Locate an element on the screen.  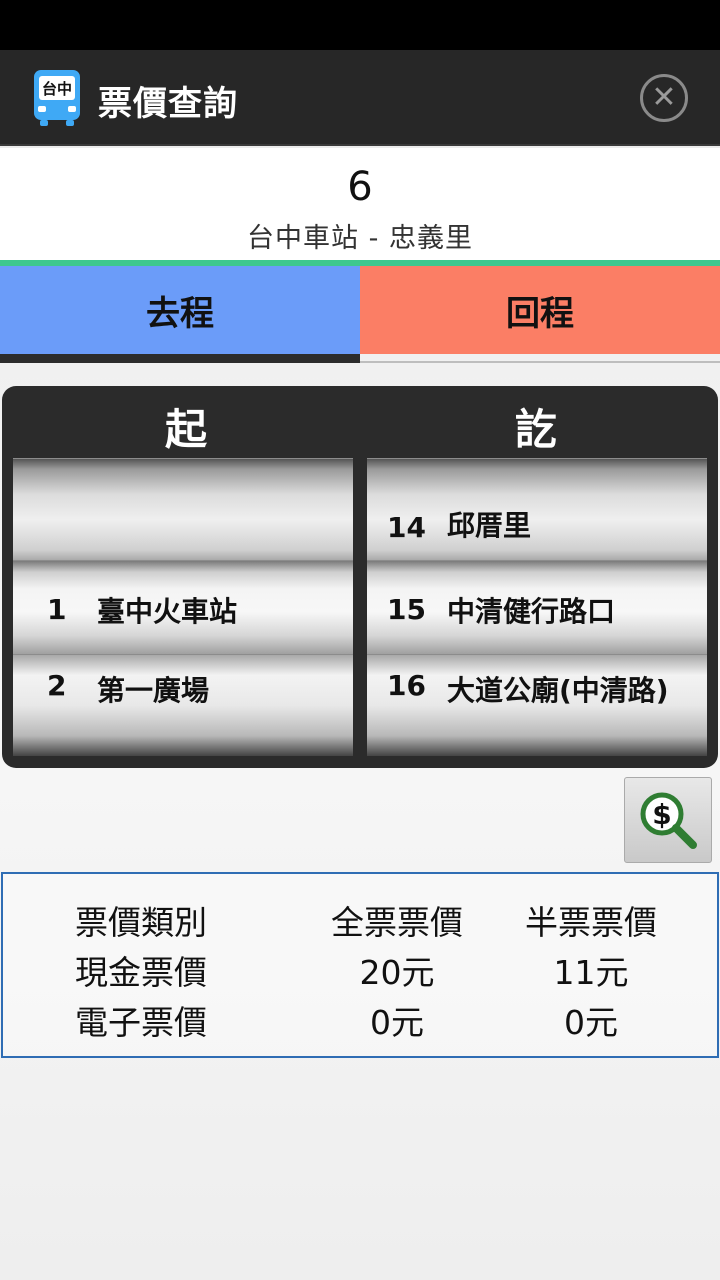
tab-return: 回程 is located at coordinates (540, 310).